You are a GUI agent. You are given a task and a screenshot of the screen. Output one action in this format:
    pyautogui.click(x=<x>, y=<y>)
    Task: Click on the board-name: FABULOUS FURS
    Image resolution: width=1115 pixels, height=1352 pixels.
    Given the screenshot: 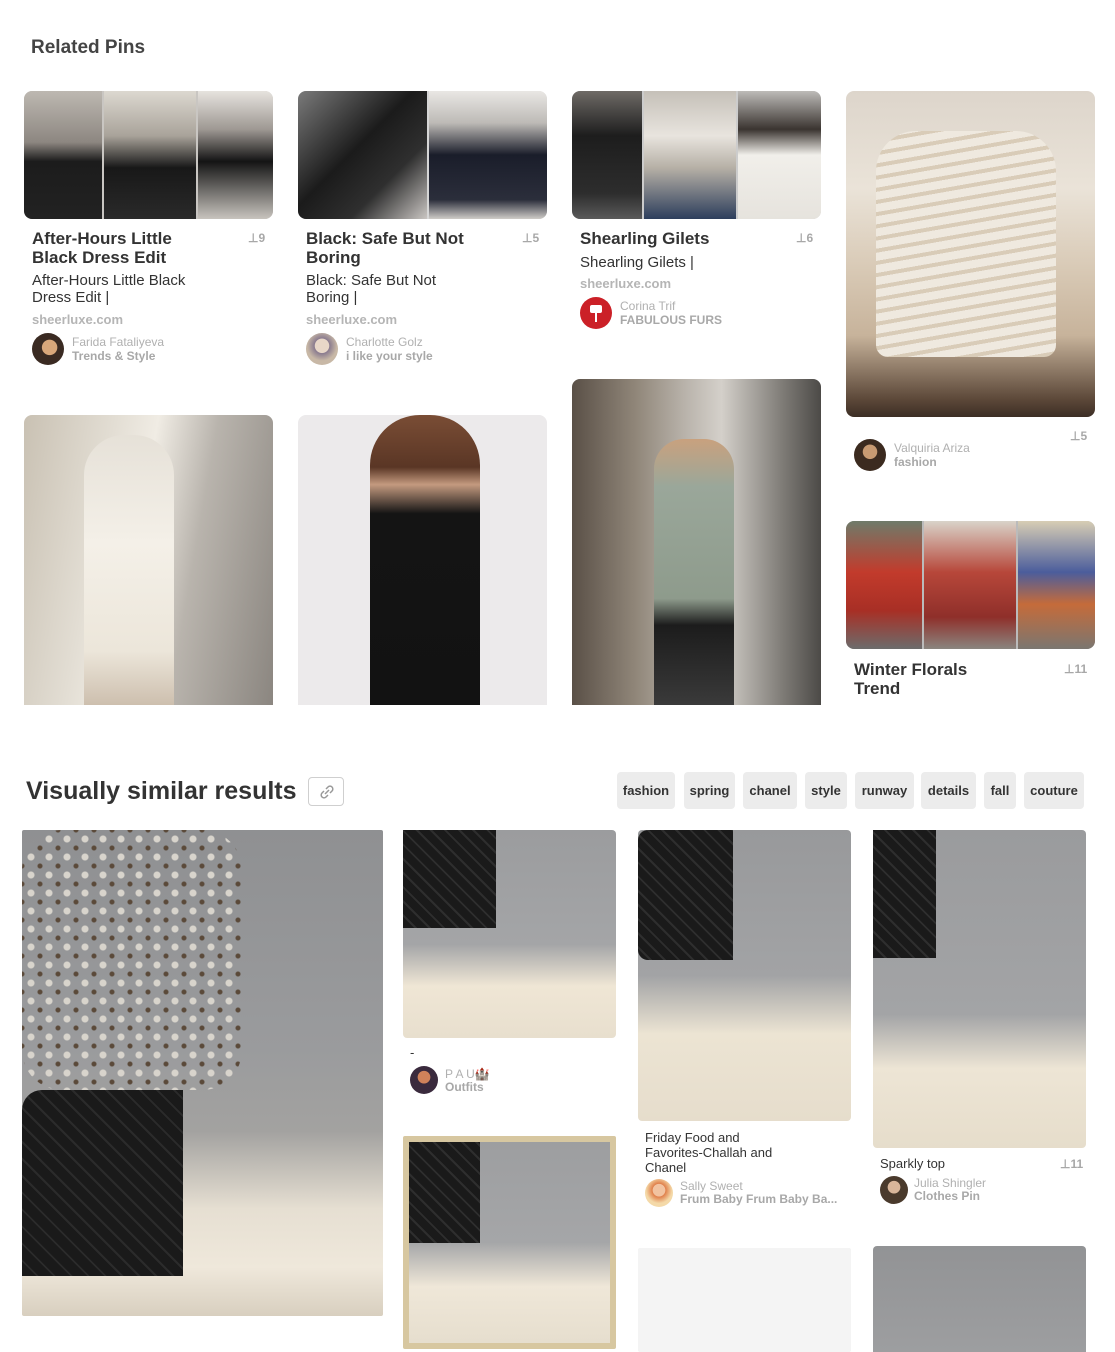 What is the action you would take?
    pyautogui.click(x=671, y=320)
    